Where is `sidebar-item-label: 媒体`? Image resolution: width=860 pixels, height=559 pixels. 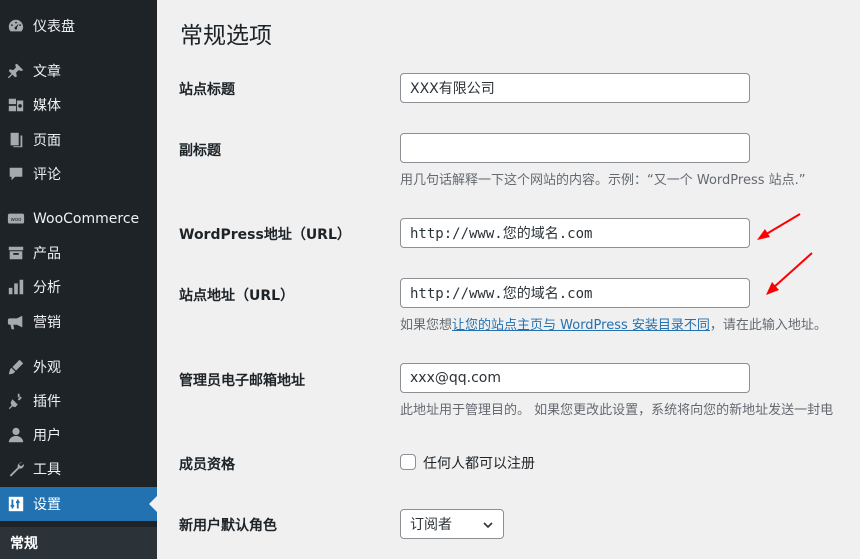 sidebar-item-label: 媒体 is located at coordinates (47, 106).